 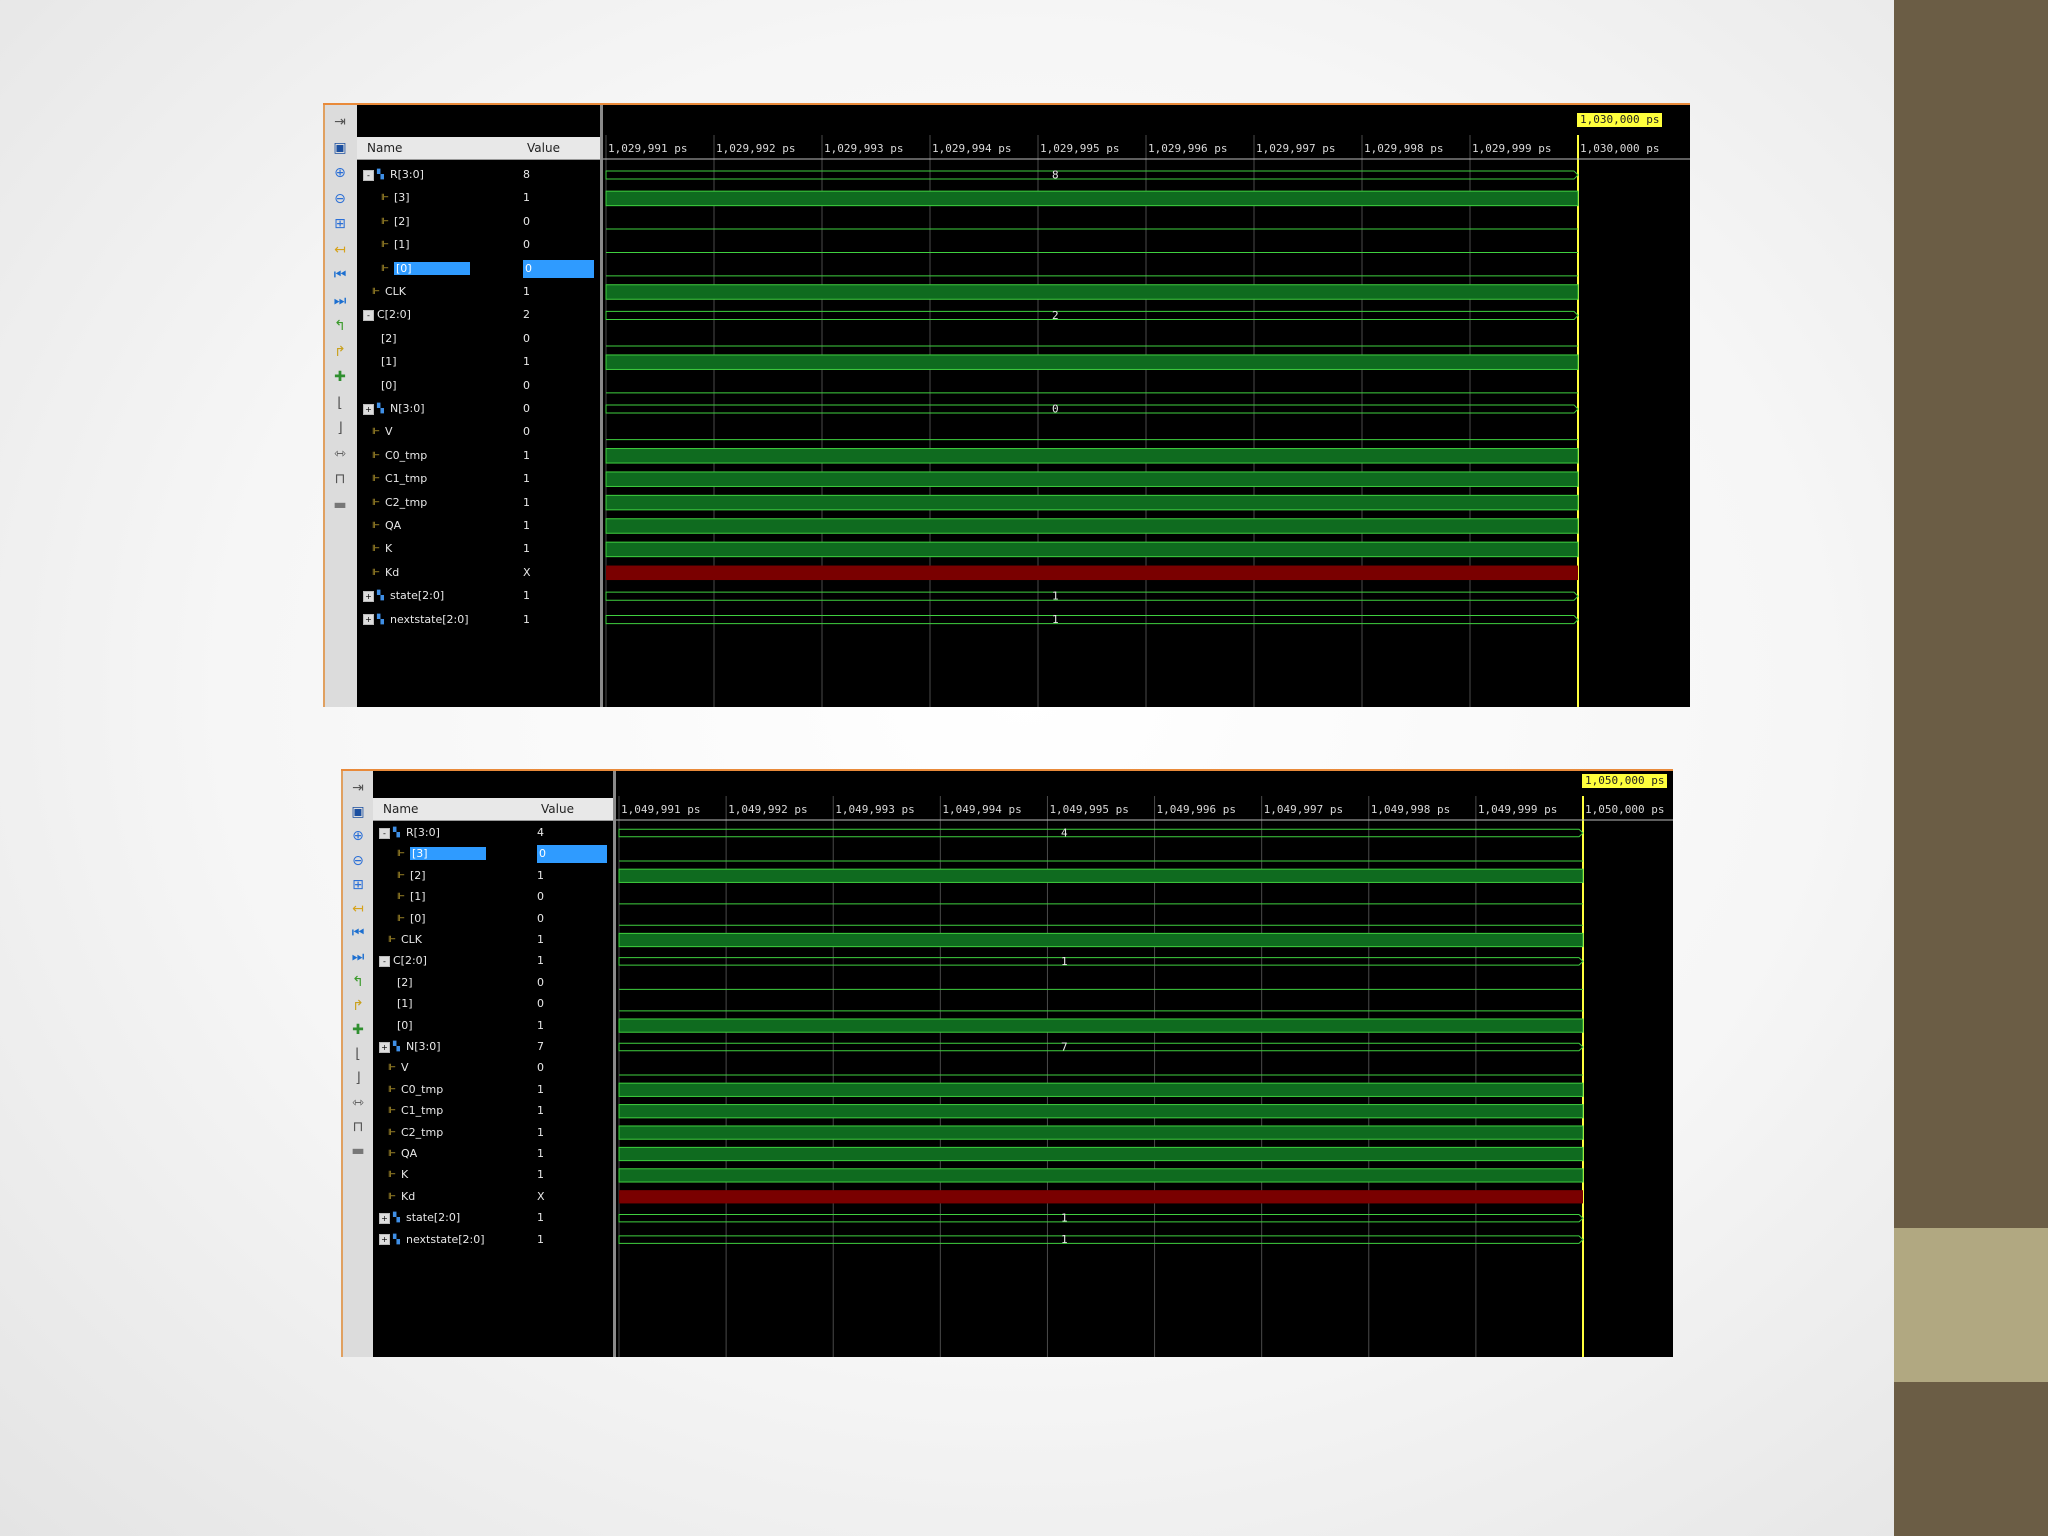 What do you see at coordinates (407, 408) in the screenshot?
I see `signal-name: N[3:0]` at bounding box center [407, 408].